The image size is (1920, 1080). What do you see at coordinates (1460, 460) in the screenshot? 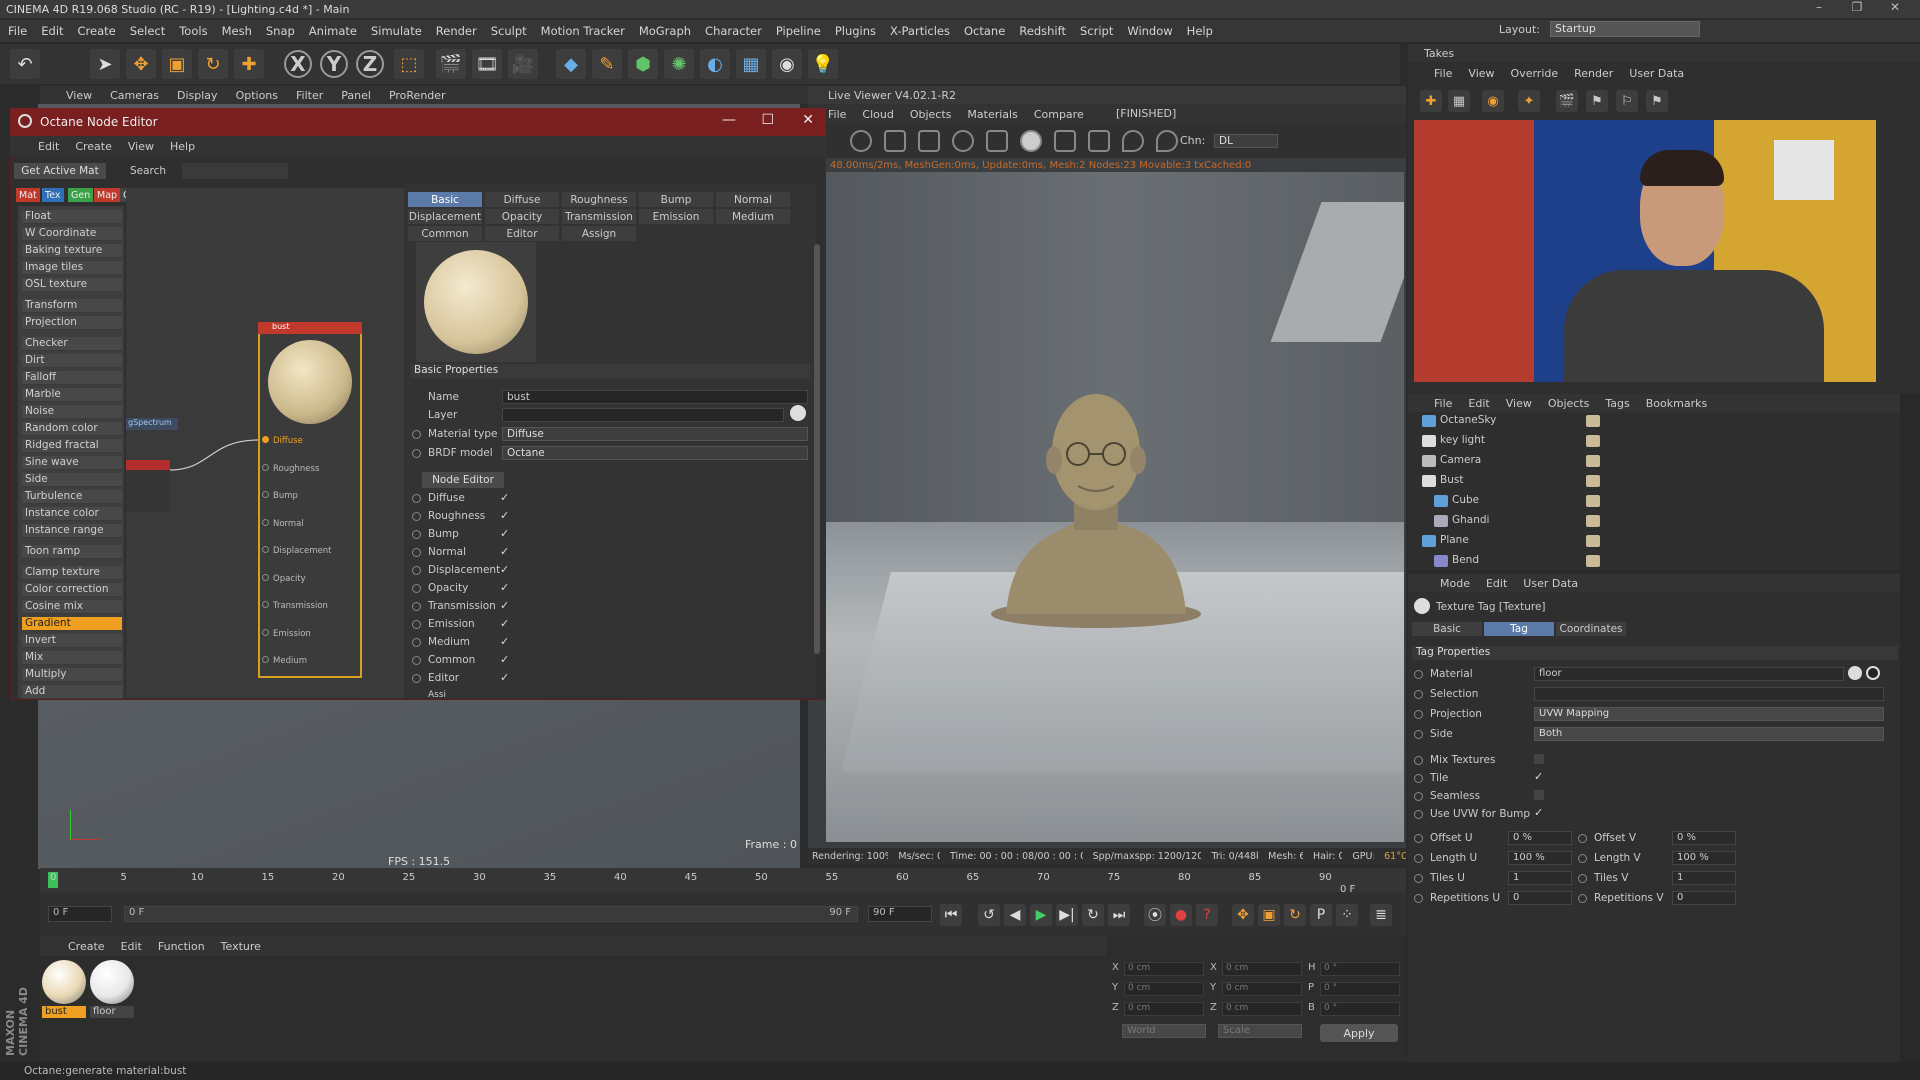
I see `object-item: Camera` at bounding box center [1460, 460].